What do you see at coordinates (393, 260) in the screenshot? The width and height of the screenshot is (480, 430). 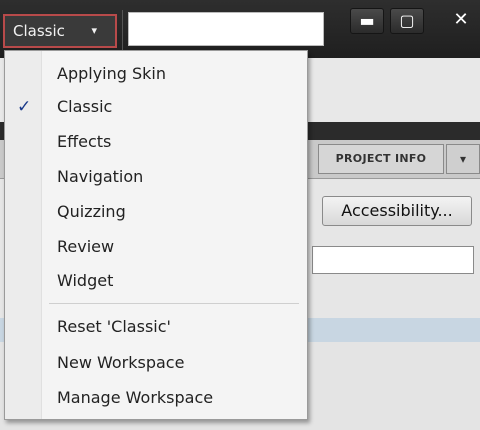 I see `panel-text-field` at bounding box center [393, 260].